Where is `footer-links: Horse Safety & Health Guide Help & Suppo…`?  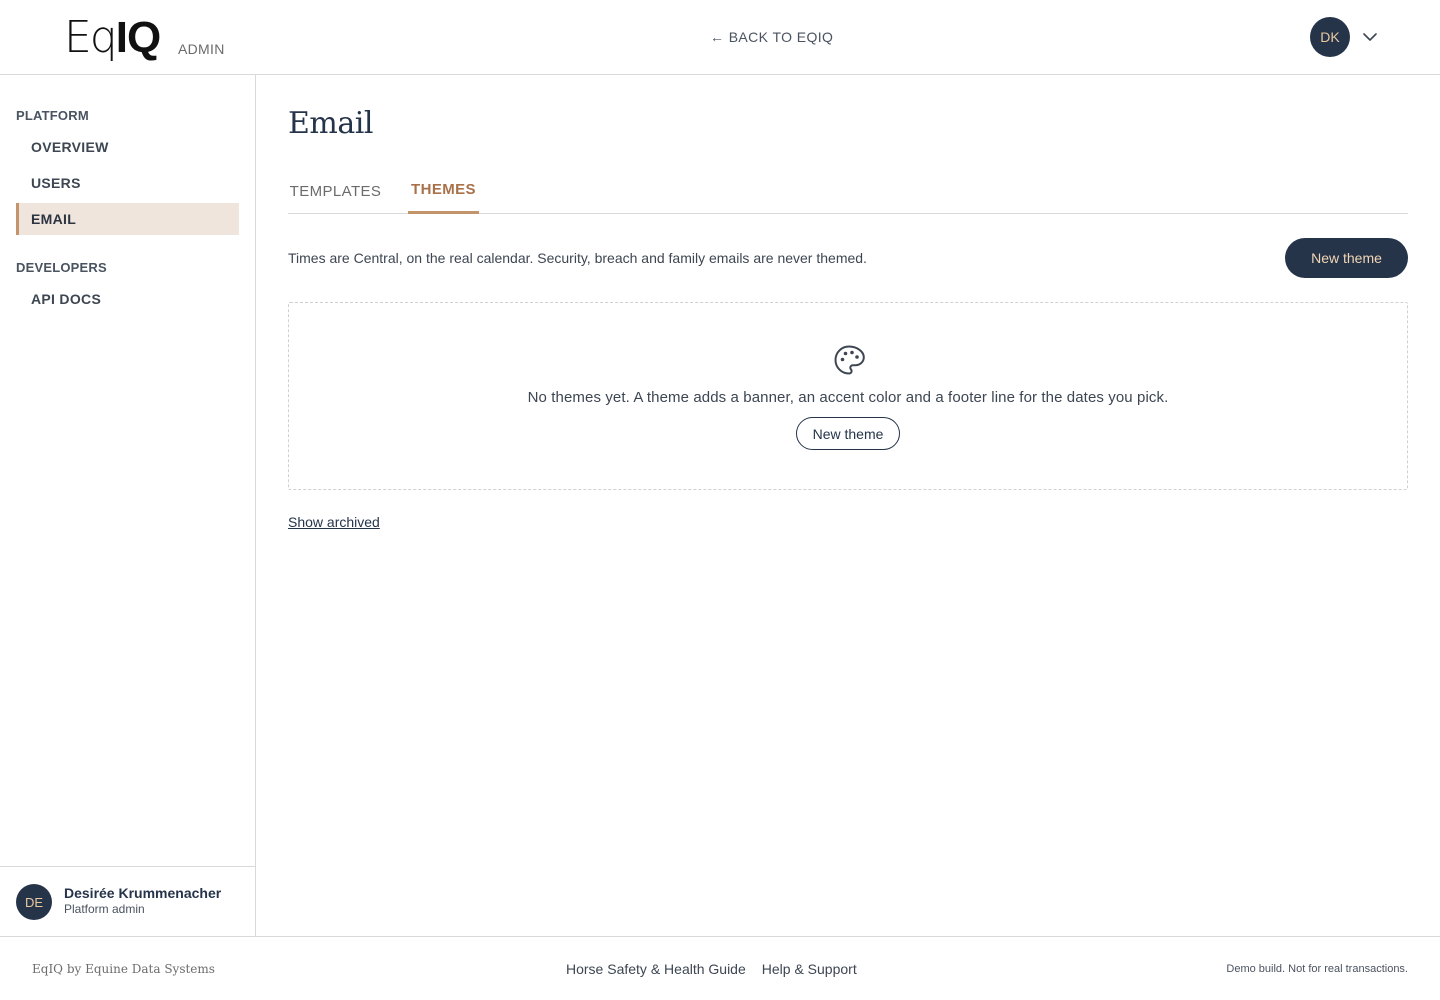 footer-links: Horse Safety & Health Guide Help & Suppo… is located at coordinates (711, 969).